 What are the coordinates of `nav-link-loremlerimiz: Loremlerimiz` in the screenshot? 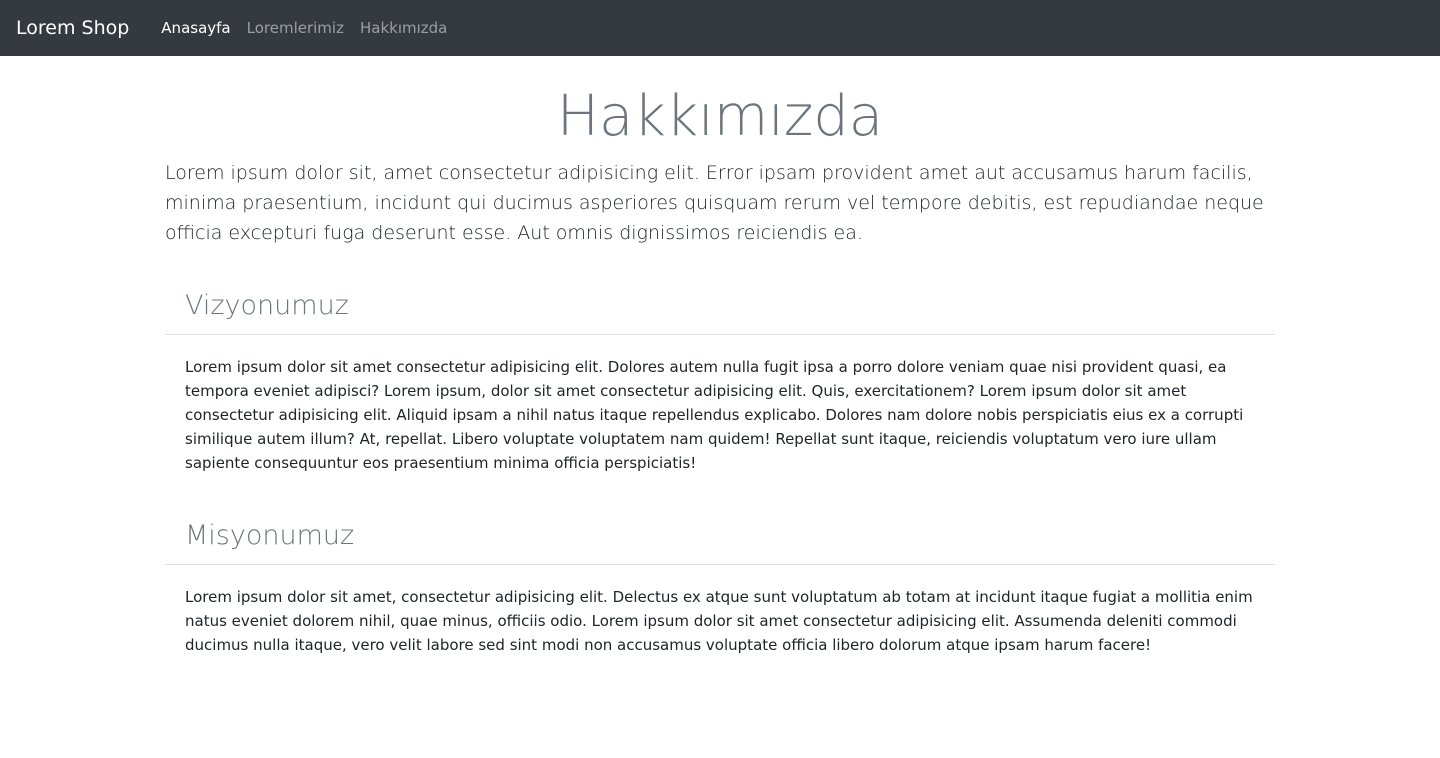 It's located at (295, 28).